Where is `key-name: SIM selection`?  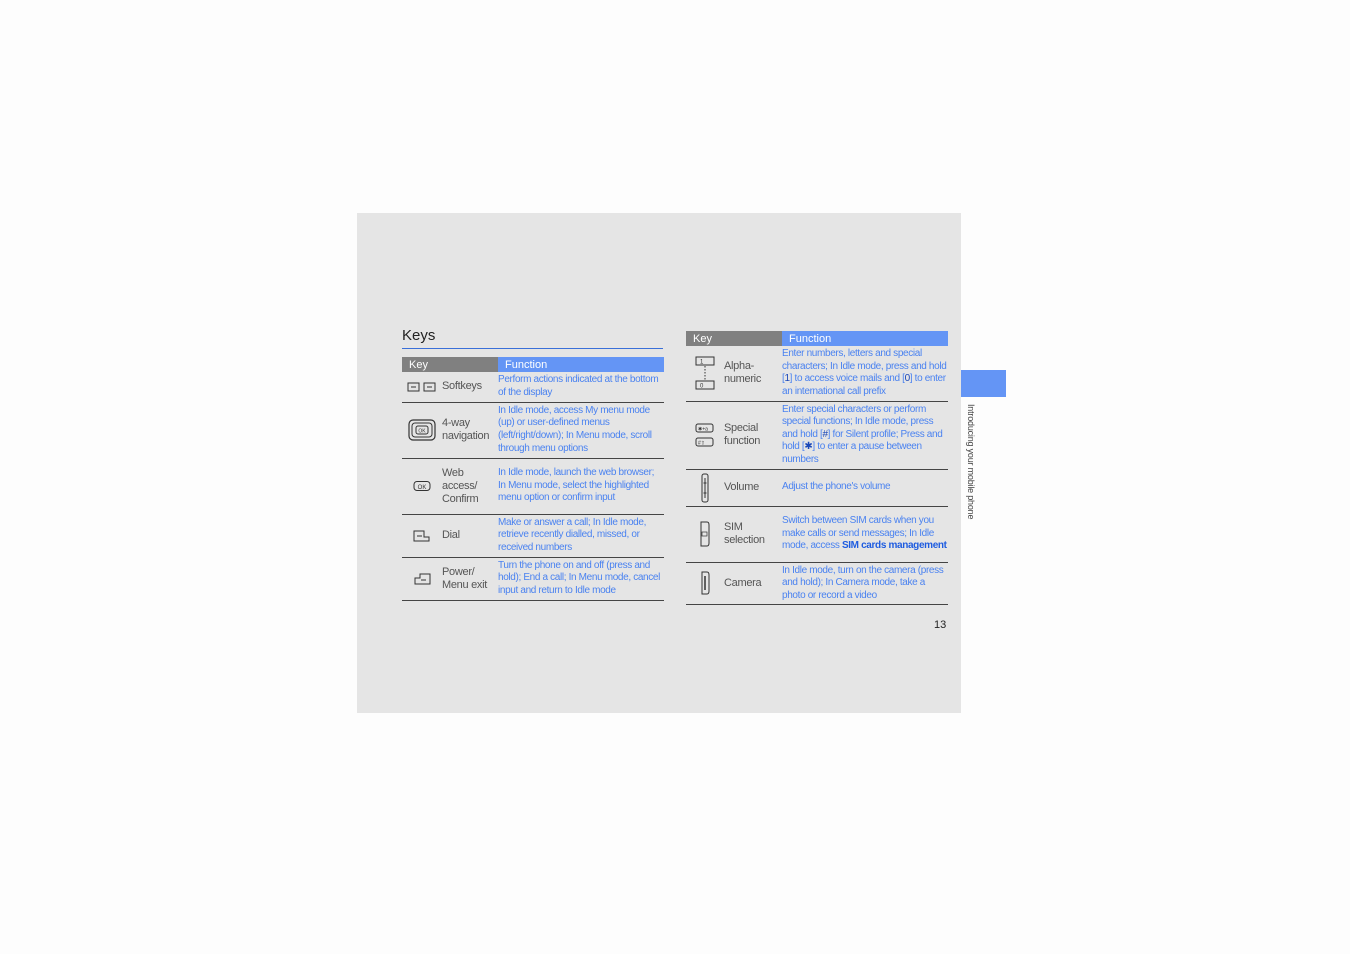 key-name: SIM selection is located at coordinates (753, 534).